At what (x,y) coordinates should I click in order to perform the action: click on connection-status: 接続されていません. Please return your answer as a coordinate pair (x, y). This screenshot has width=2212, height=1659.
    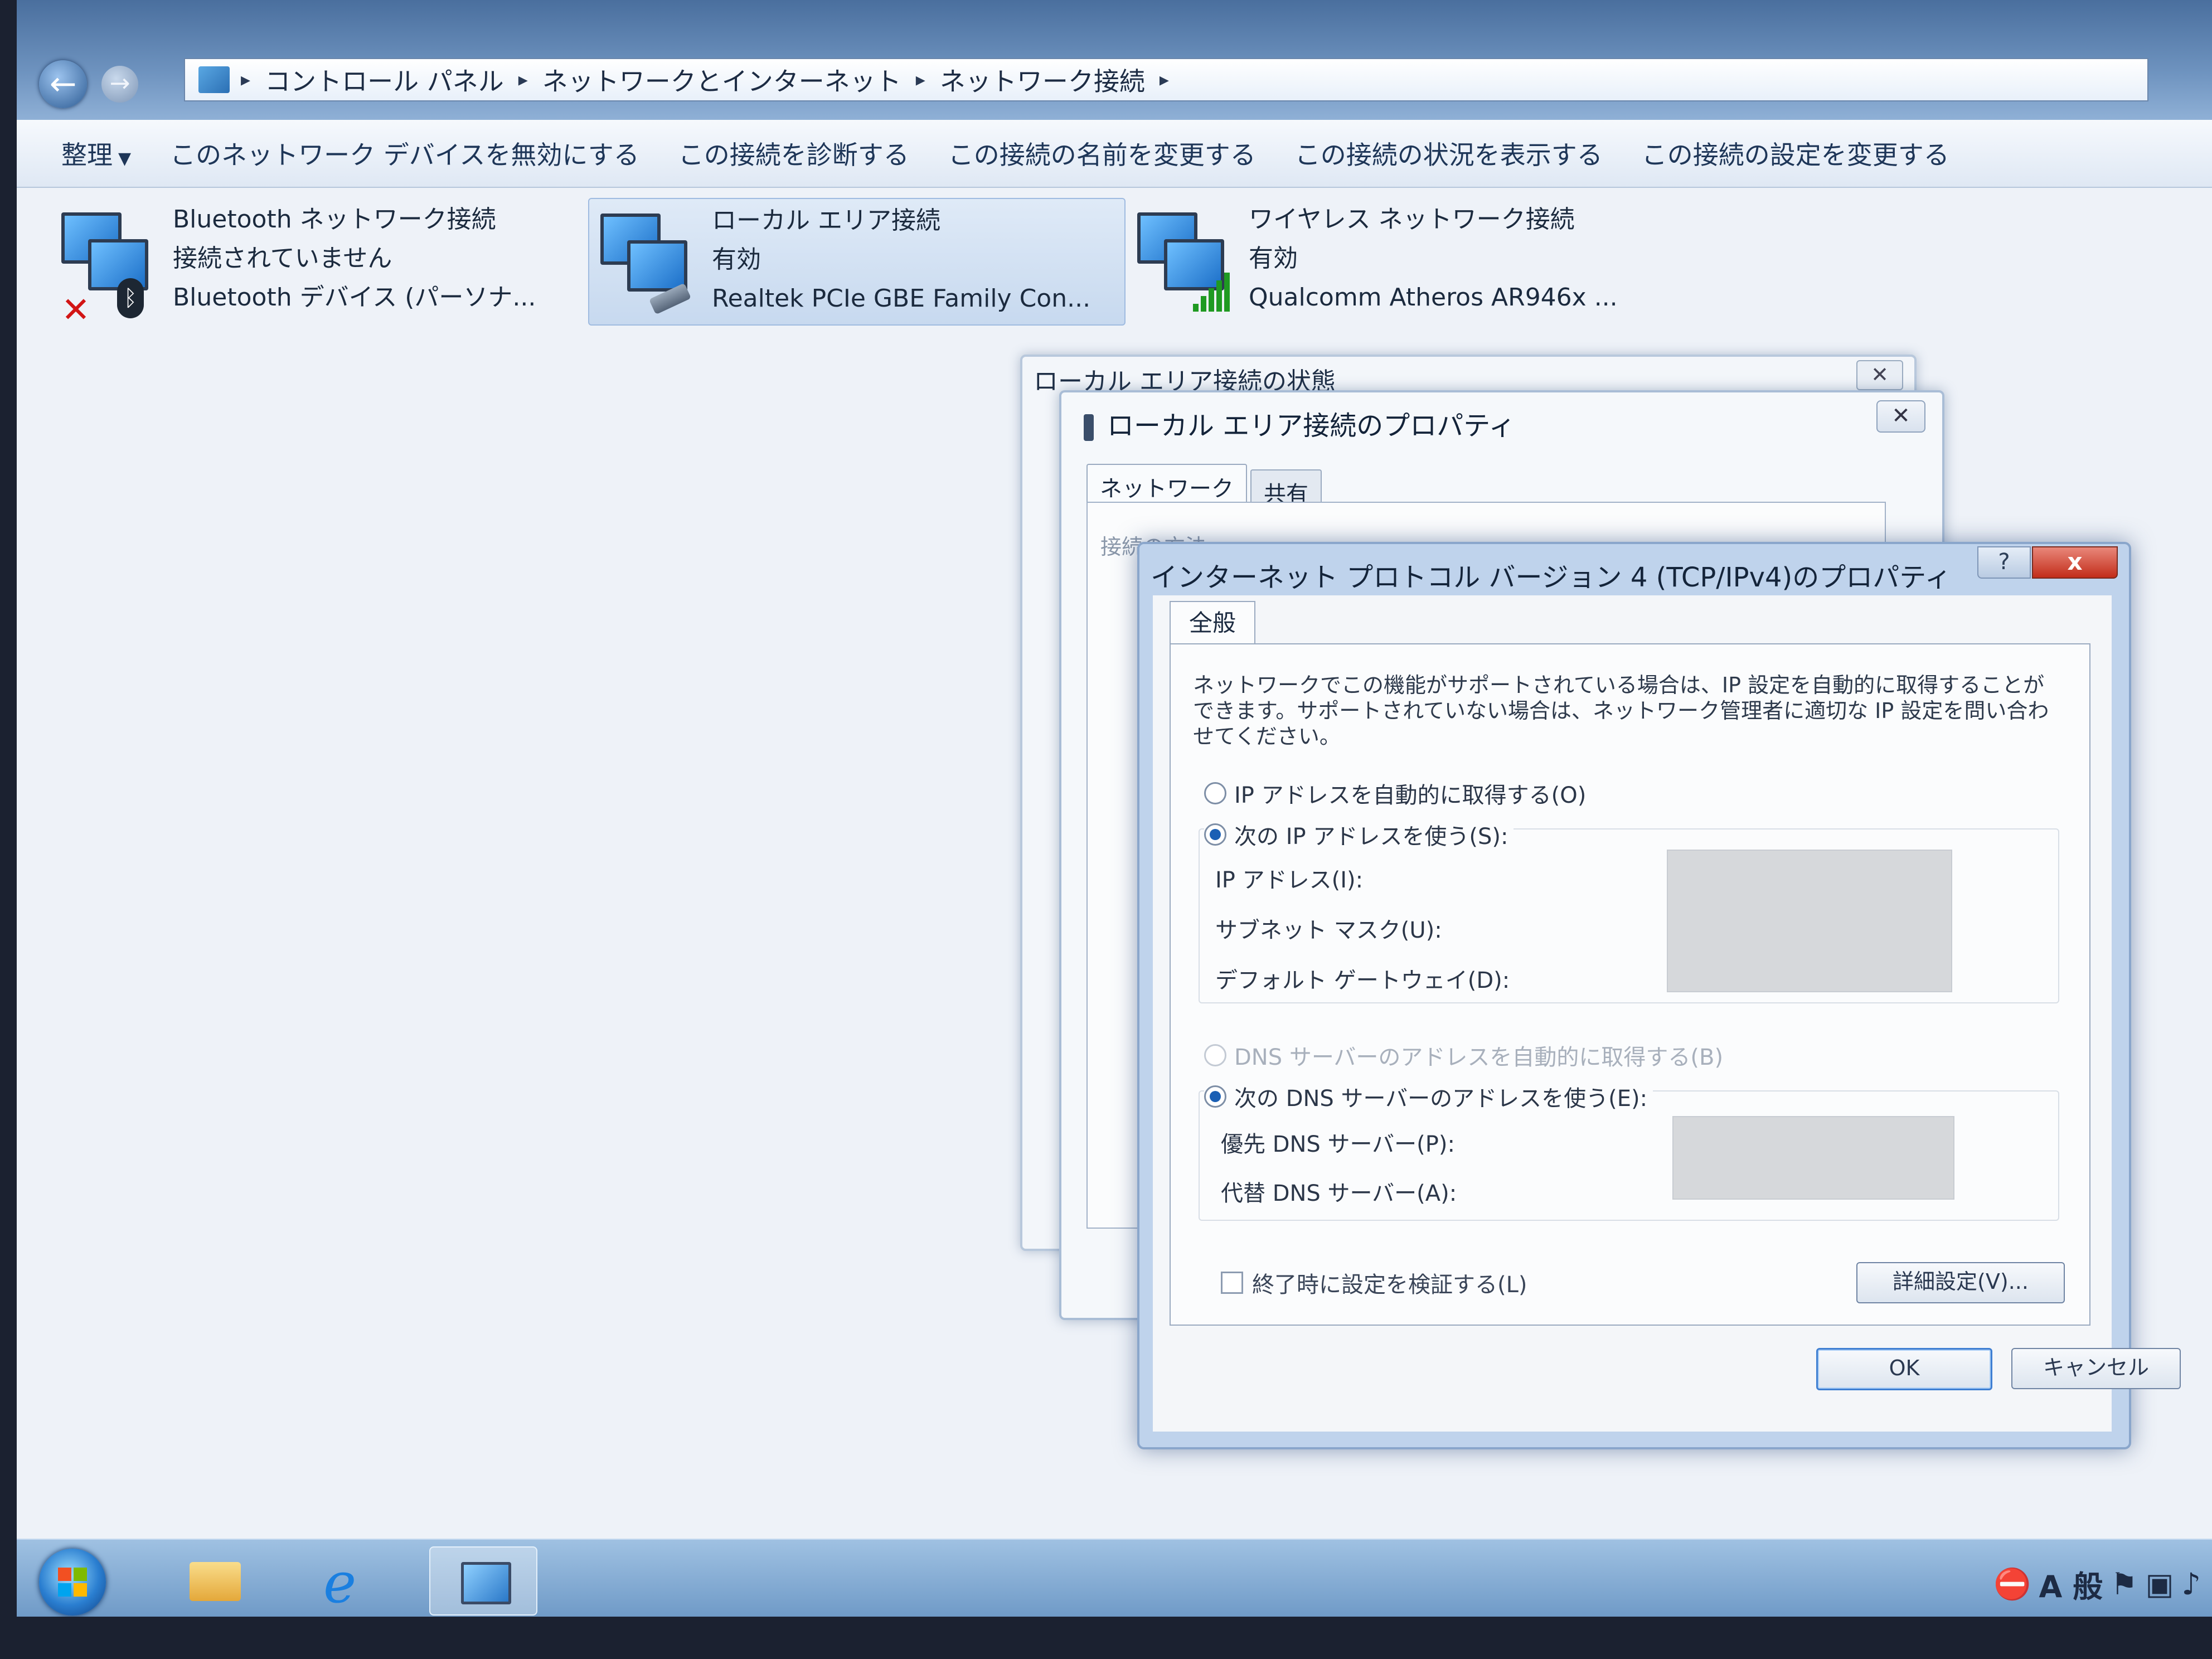
    Looking at the image, I should click on (282, 258).